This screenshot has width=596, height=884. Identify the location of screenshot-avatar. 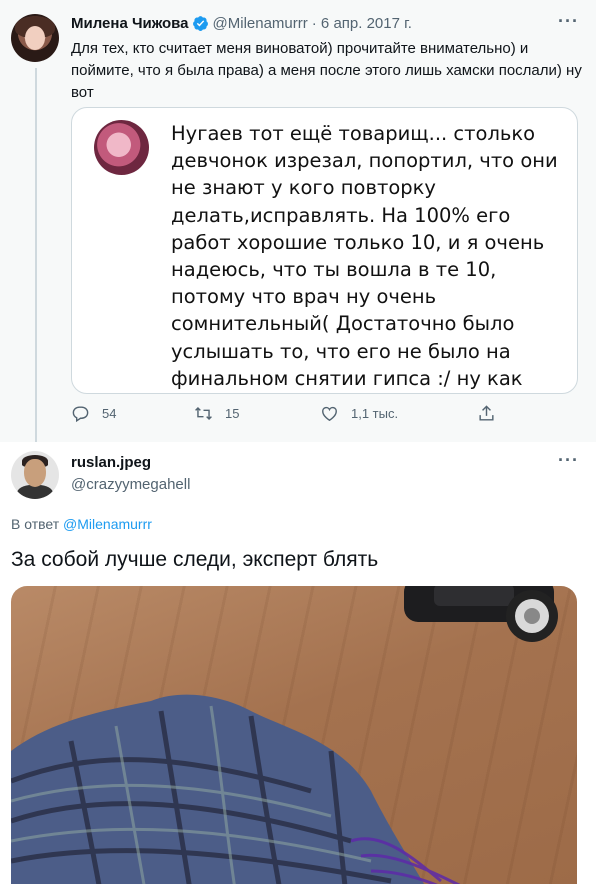
(121, 147).